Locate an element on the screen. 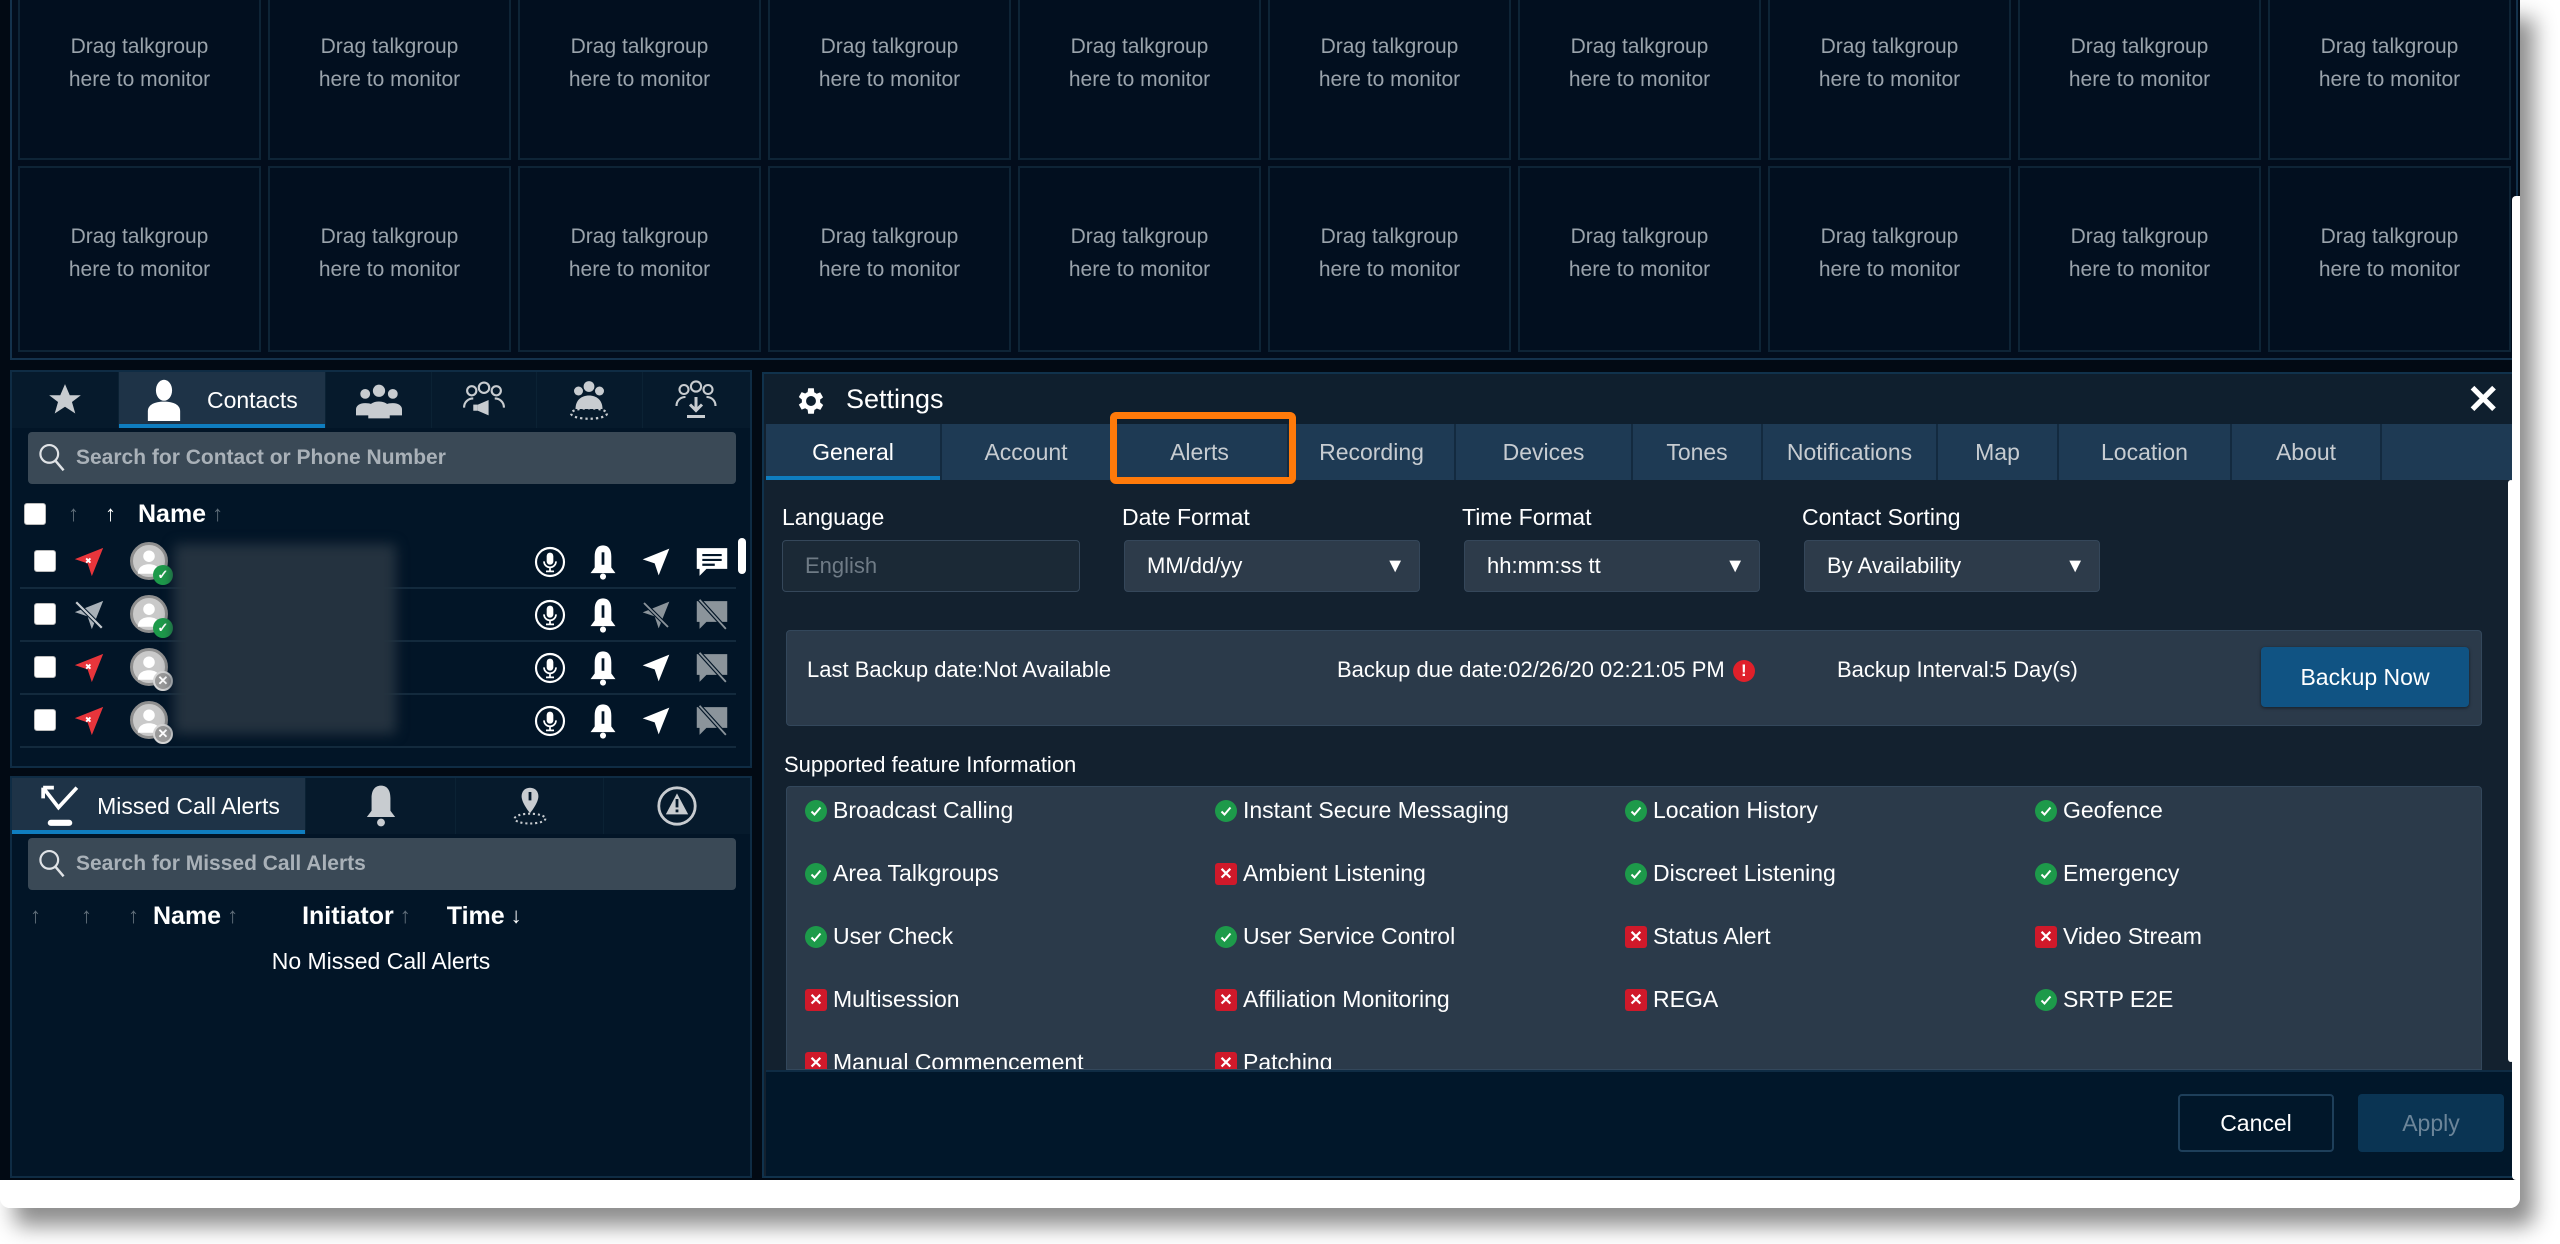 Image resolution: width=2560 pixels, height=1244 pixels. cancel-button: Cancel is located at coordinates (2256, 1123).